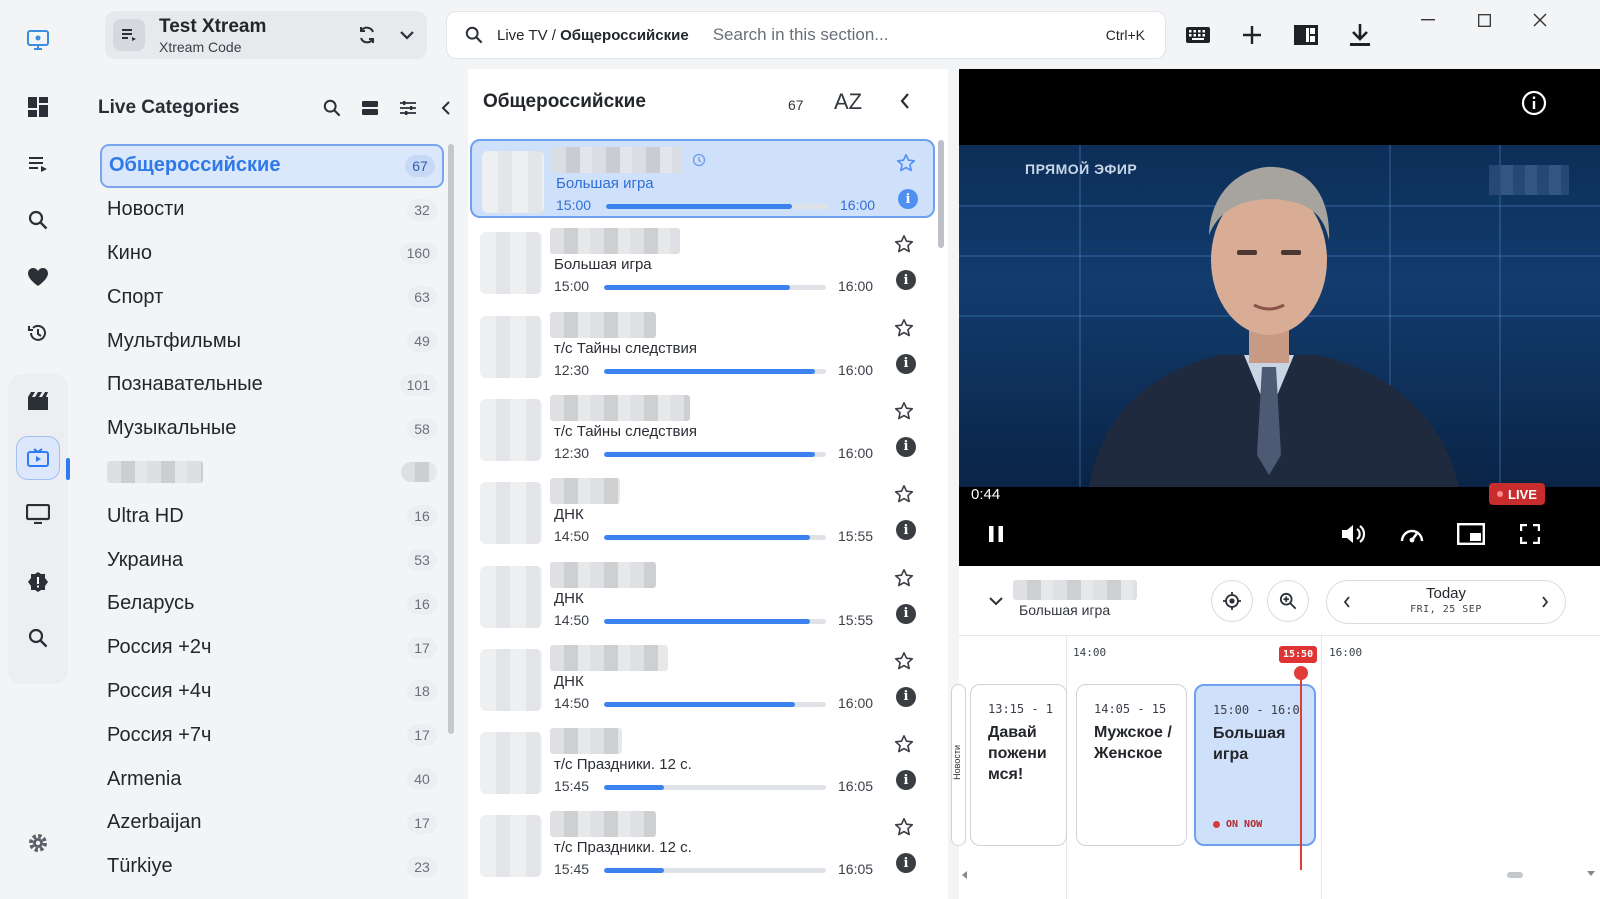 The height and width of the screenshot is (899, 1600). I want to click on picture-in-picture-icon, so click(1471, 534).